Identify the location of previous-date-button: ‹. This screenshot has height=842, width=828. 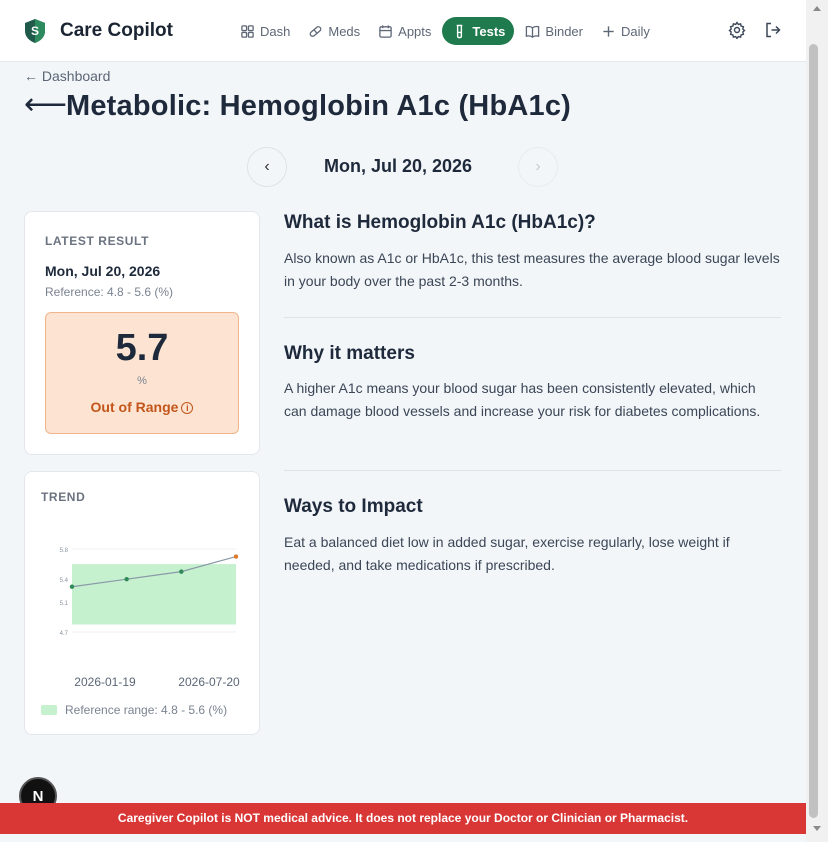
(267, 167).